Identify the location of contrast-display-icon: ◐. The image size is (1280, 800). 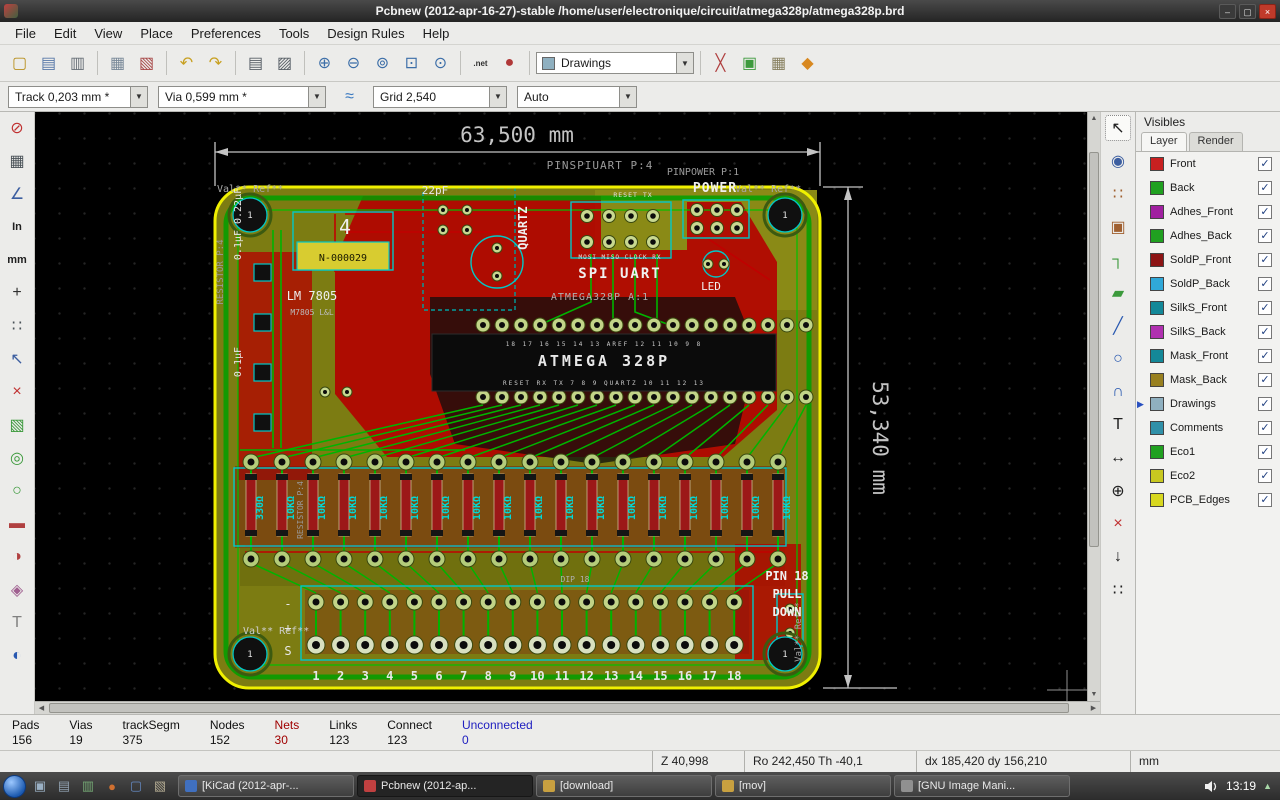
(17, 656).